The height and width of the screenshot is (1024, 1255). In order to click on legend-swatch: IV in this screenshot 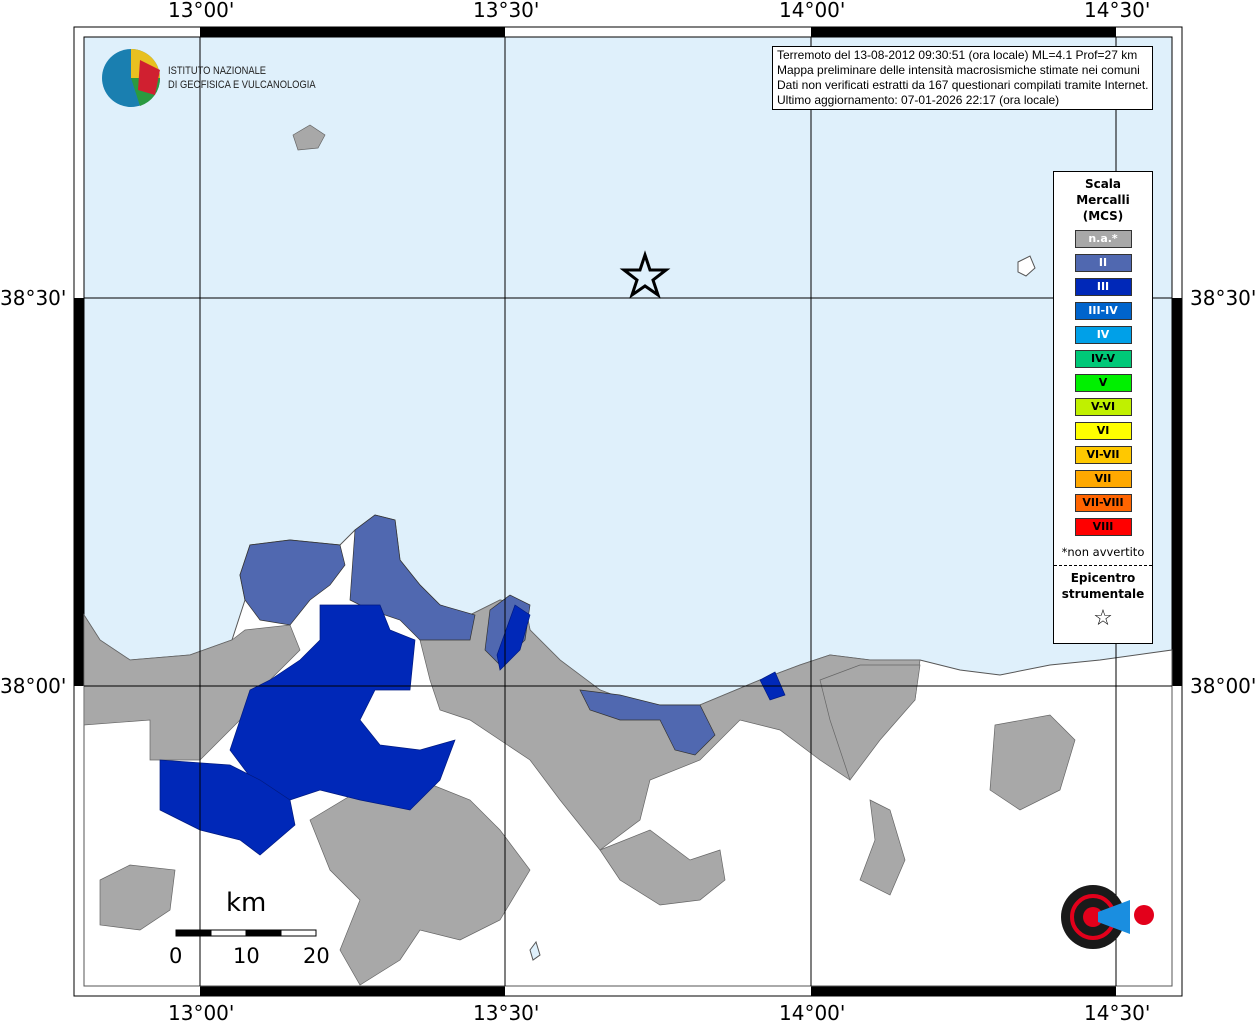, I will do `click(1103, 335)`.